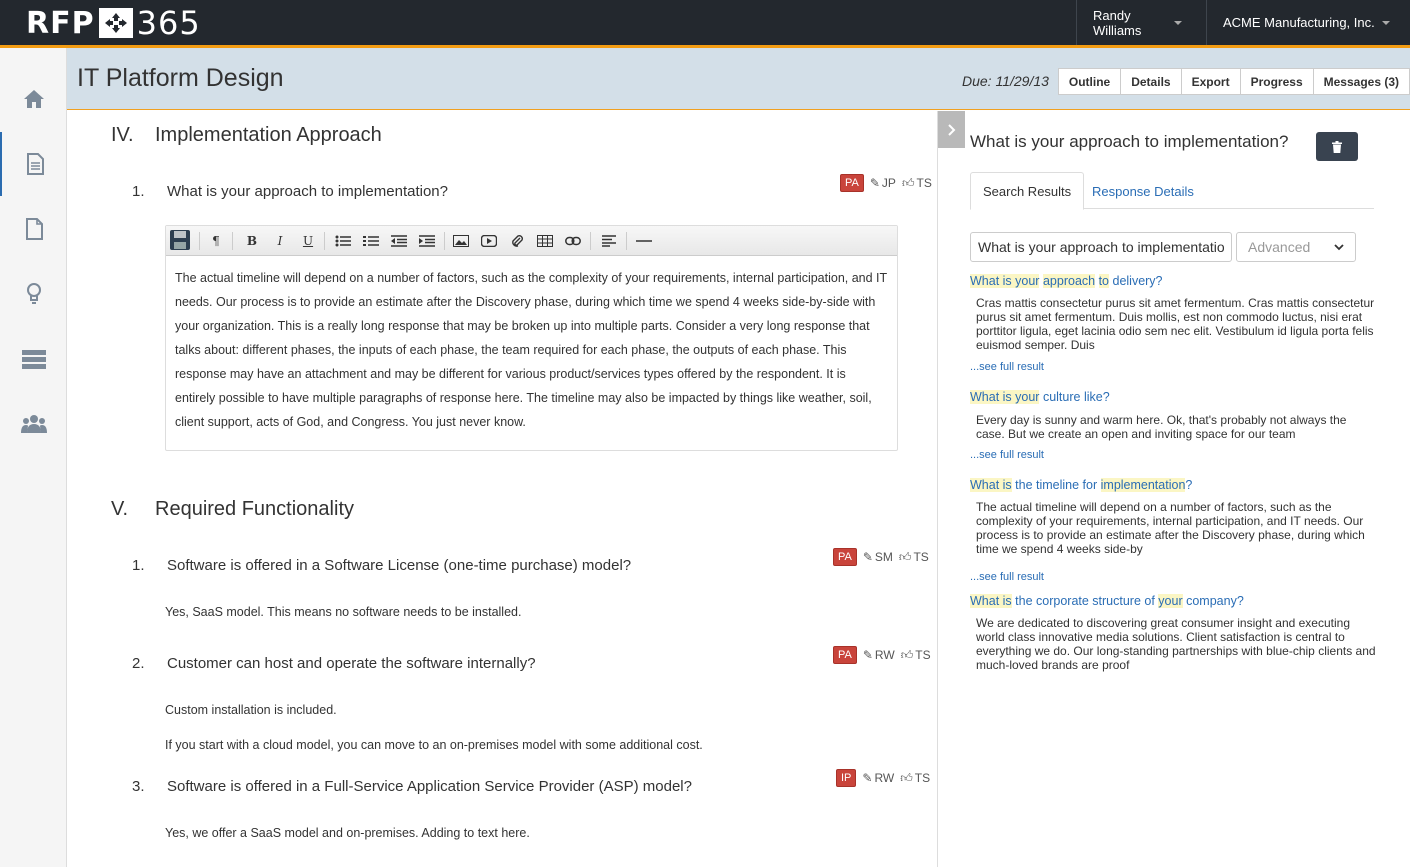  What do you see at coordinates (307, 191) in the screenshot?
I see `question-text: What is your approach to implementation?` at bounding box center [307, 191].